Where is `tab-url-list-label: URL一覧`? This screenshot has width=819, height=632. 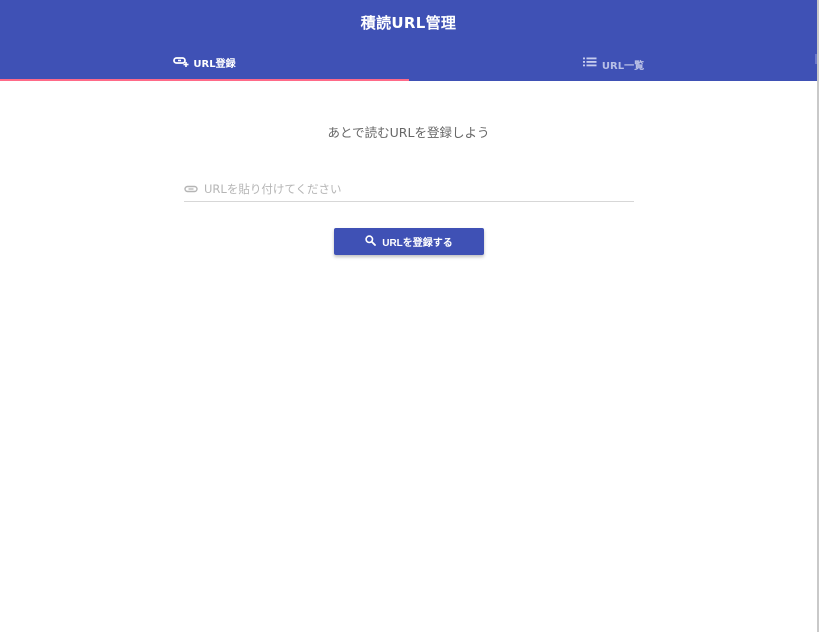 tab-url-list-label: URL一覧 is located at coordinates (623, 66).